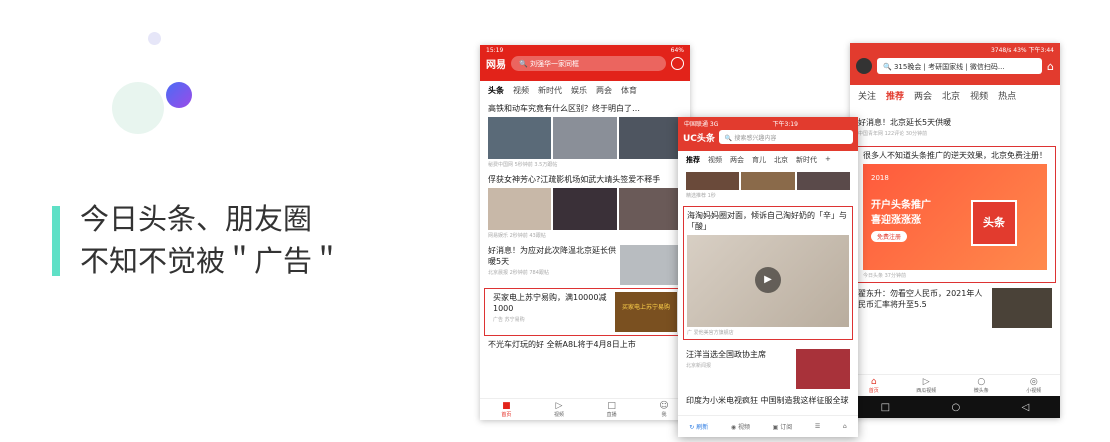 This screenshot has width=1110, height=442. I want to click on bottom-nav: ↻ 刷新 ◉ 视频 ▣ 订阅 ☰ ⌂, so click(768, 426).